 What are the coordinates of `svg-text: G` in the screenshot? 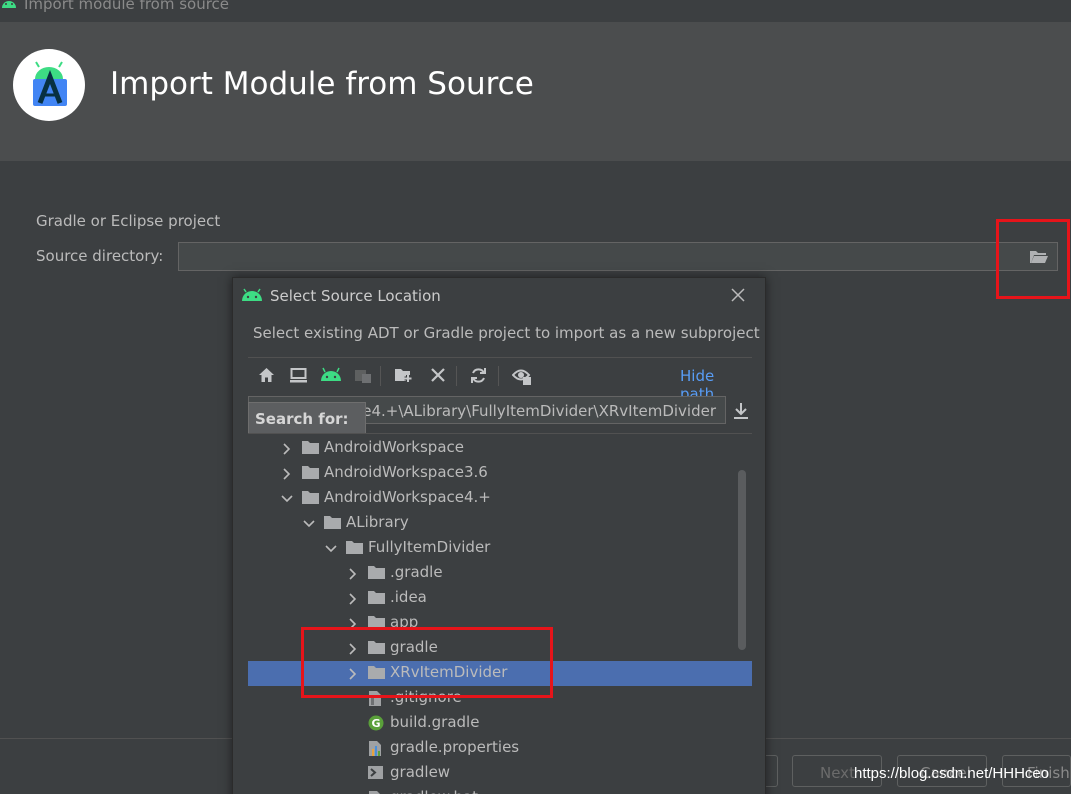 It's located at (375, 723).